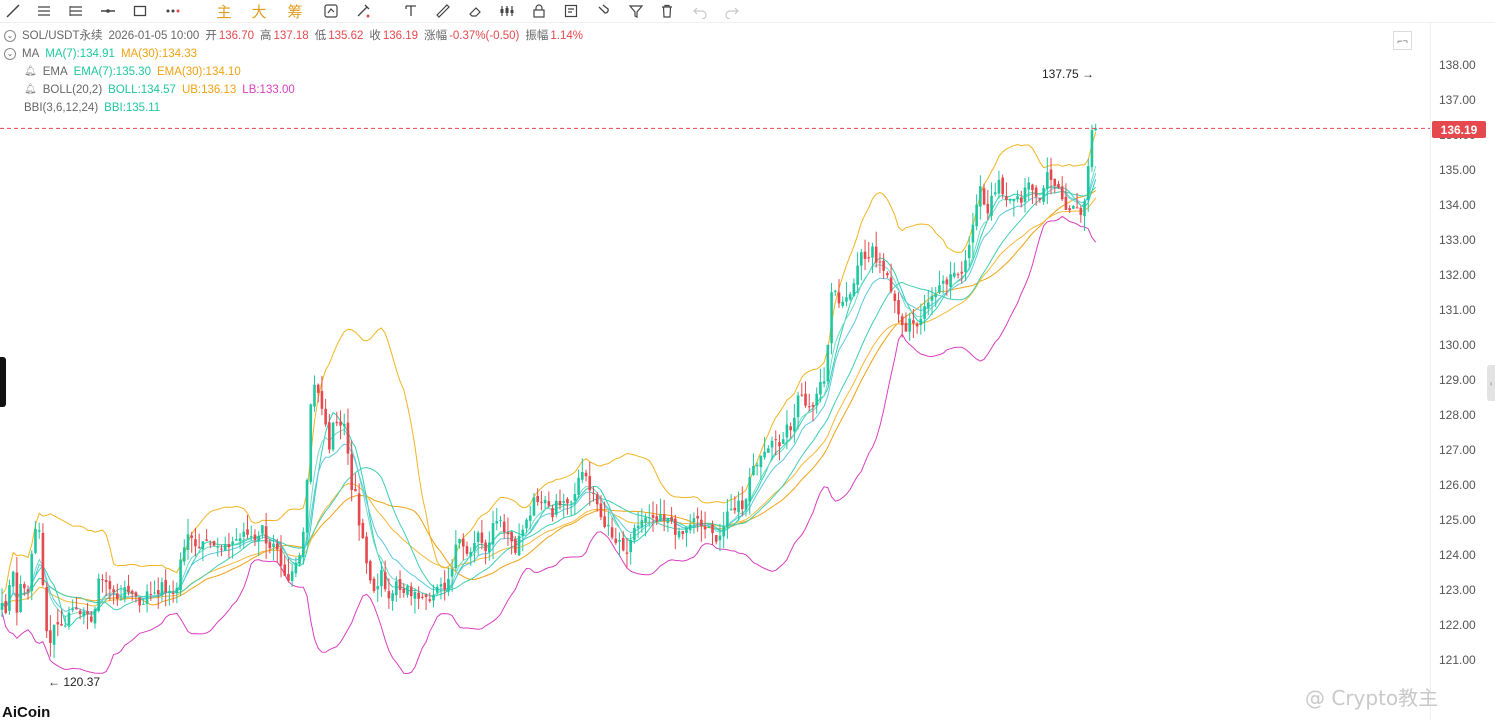 This screenshot has width=1495, height=721. What do you see at coordinates (566, 36) in the screenshot?
I see `amplitude-value: 1.14%` at bounding box center [566, 36].